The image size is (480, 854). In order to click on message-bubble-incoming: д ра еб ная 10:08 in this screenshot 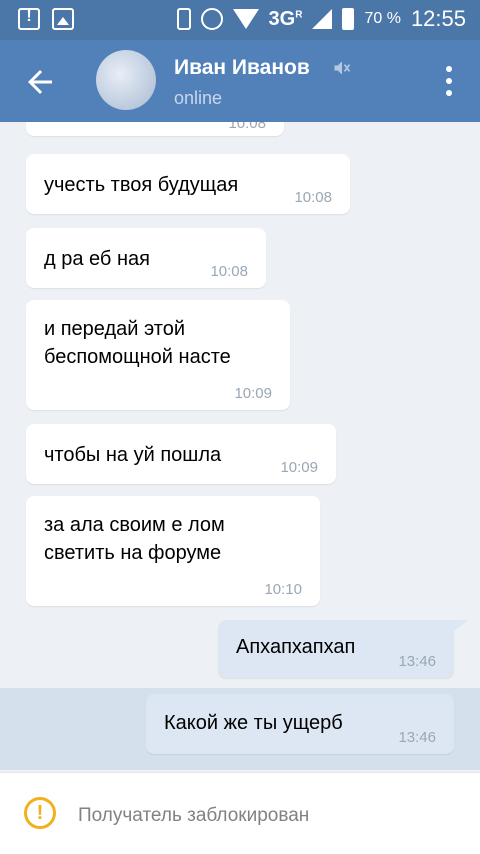, I will do `click(146, 258)`.